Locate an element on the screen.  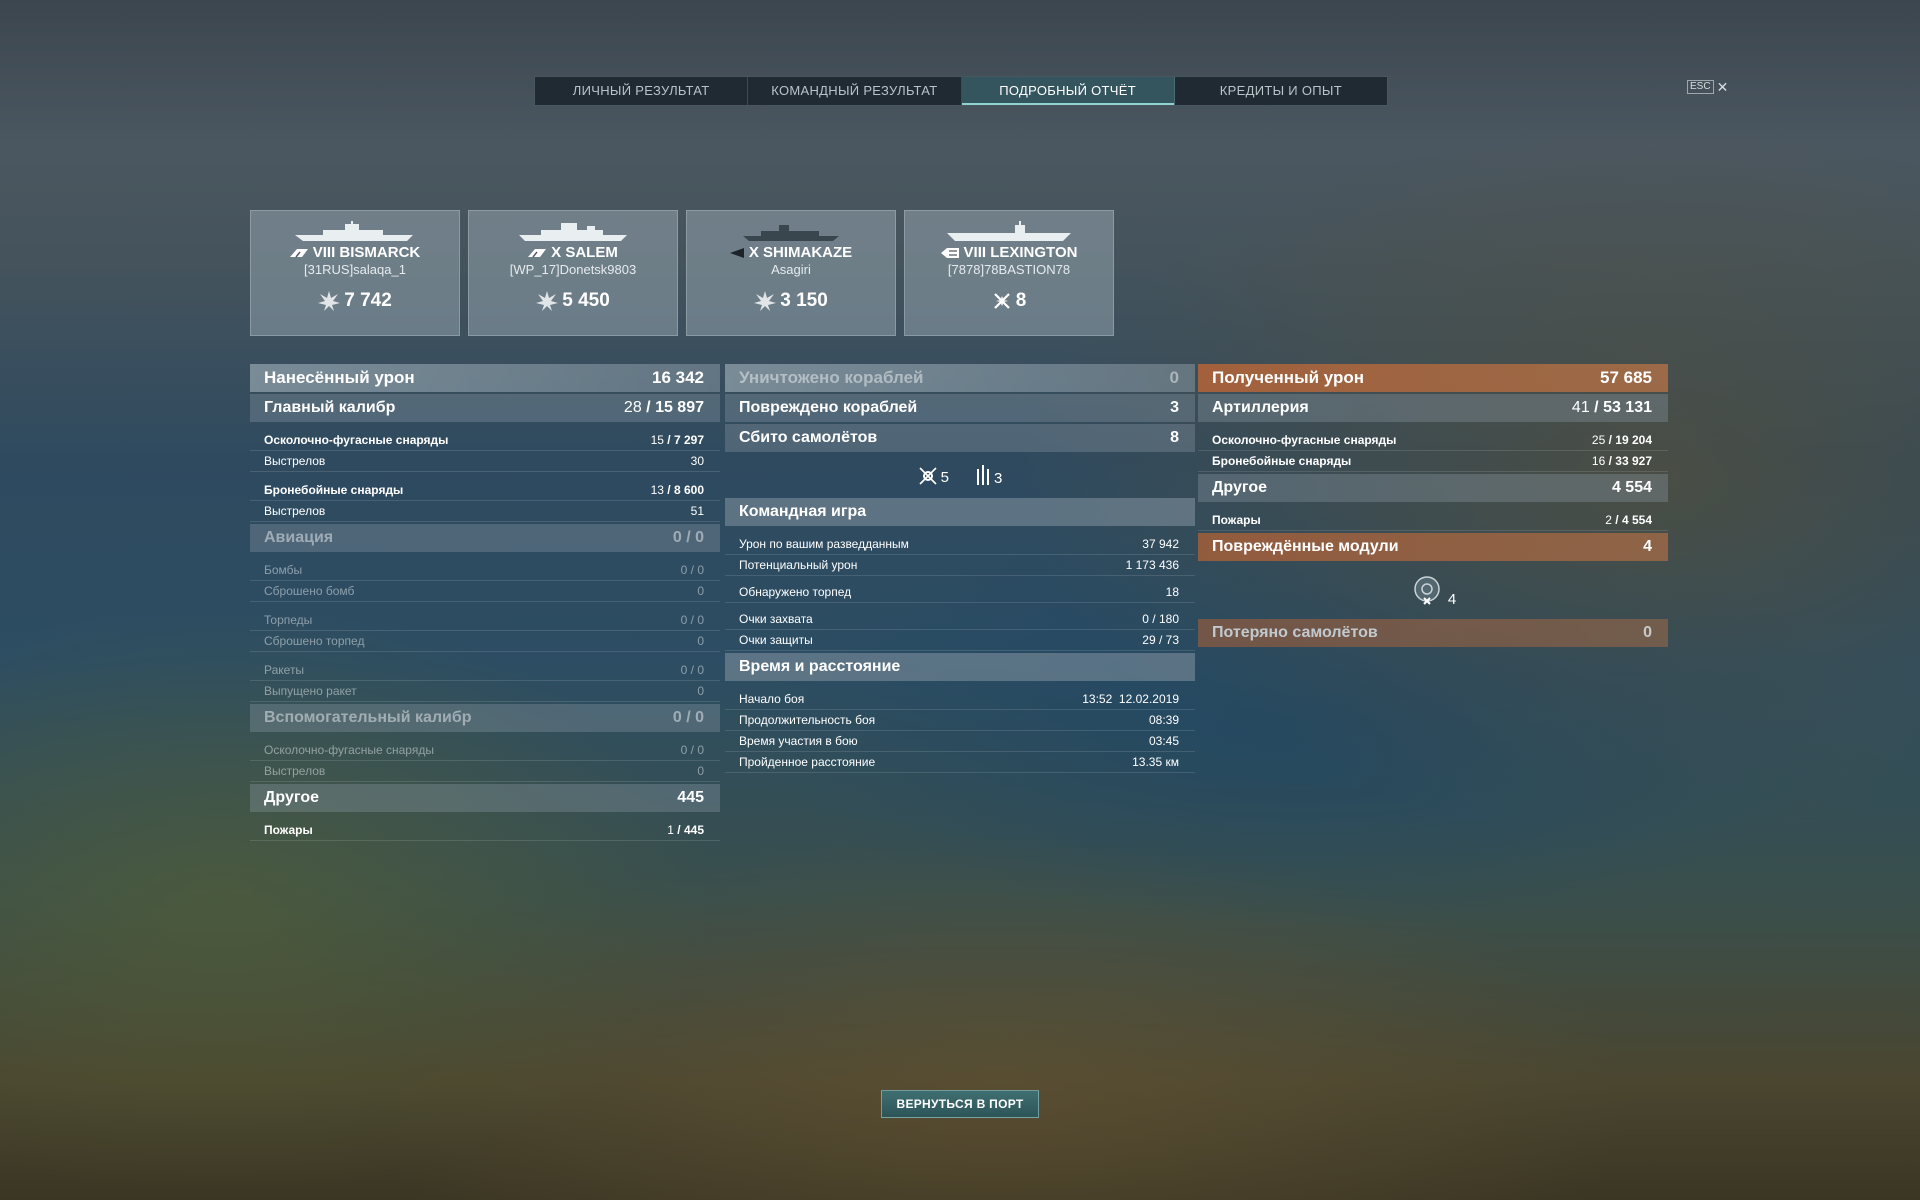
he-shots-value: 30 is located at coordinates (697, 461).